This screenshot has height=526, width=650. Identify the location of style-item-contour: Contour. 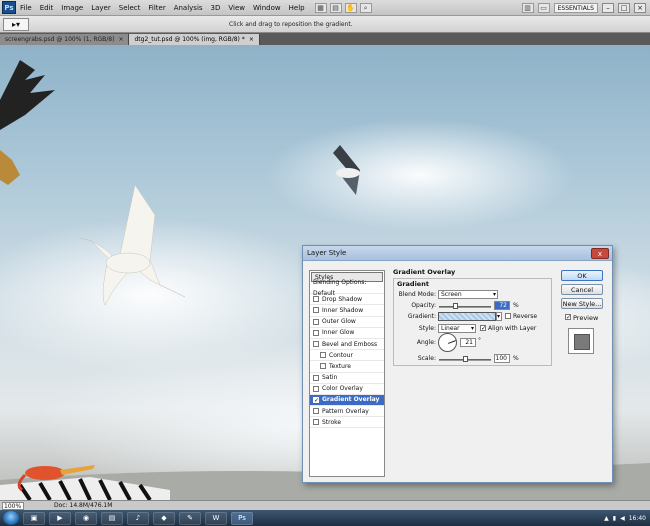
(347, 356).